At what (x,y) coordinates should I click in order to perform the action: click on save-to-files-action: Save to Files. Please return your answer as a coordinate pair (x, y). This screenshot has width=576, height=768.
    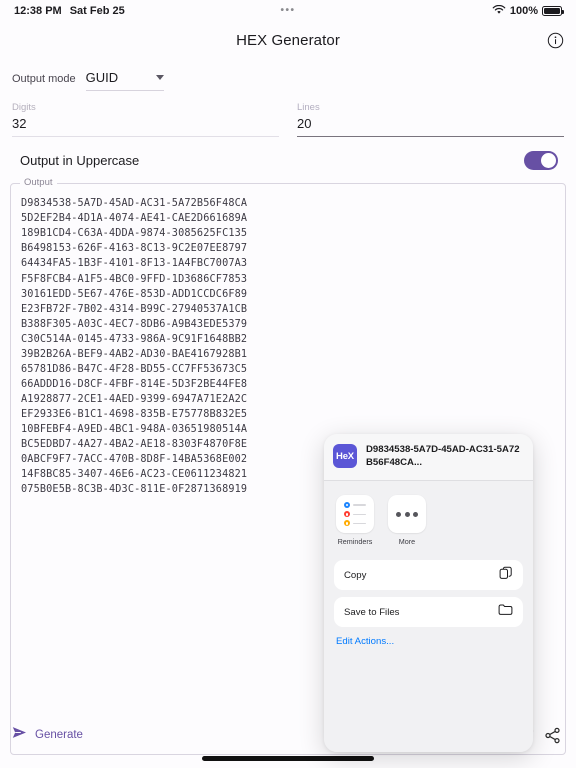
    Looking at the image, I should click on (428, 612).